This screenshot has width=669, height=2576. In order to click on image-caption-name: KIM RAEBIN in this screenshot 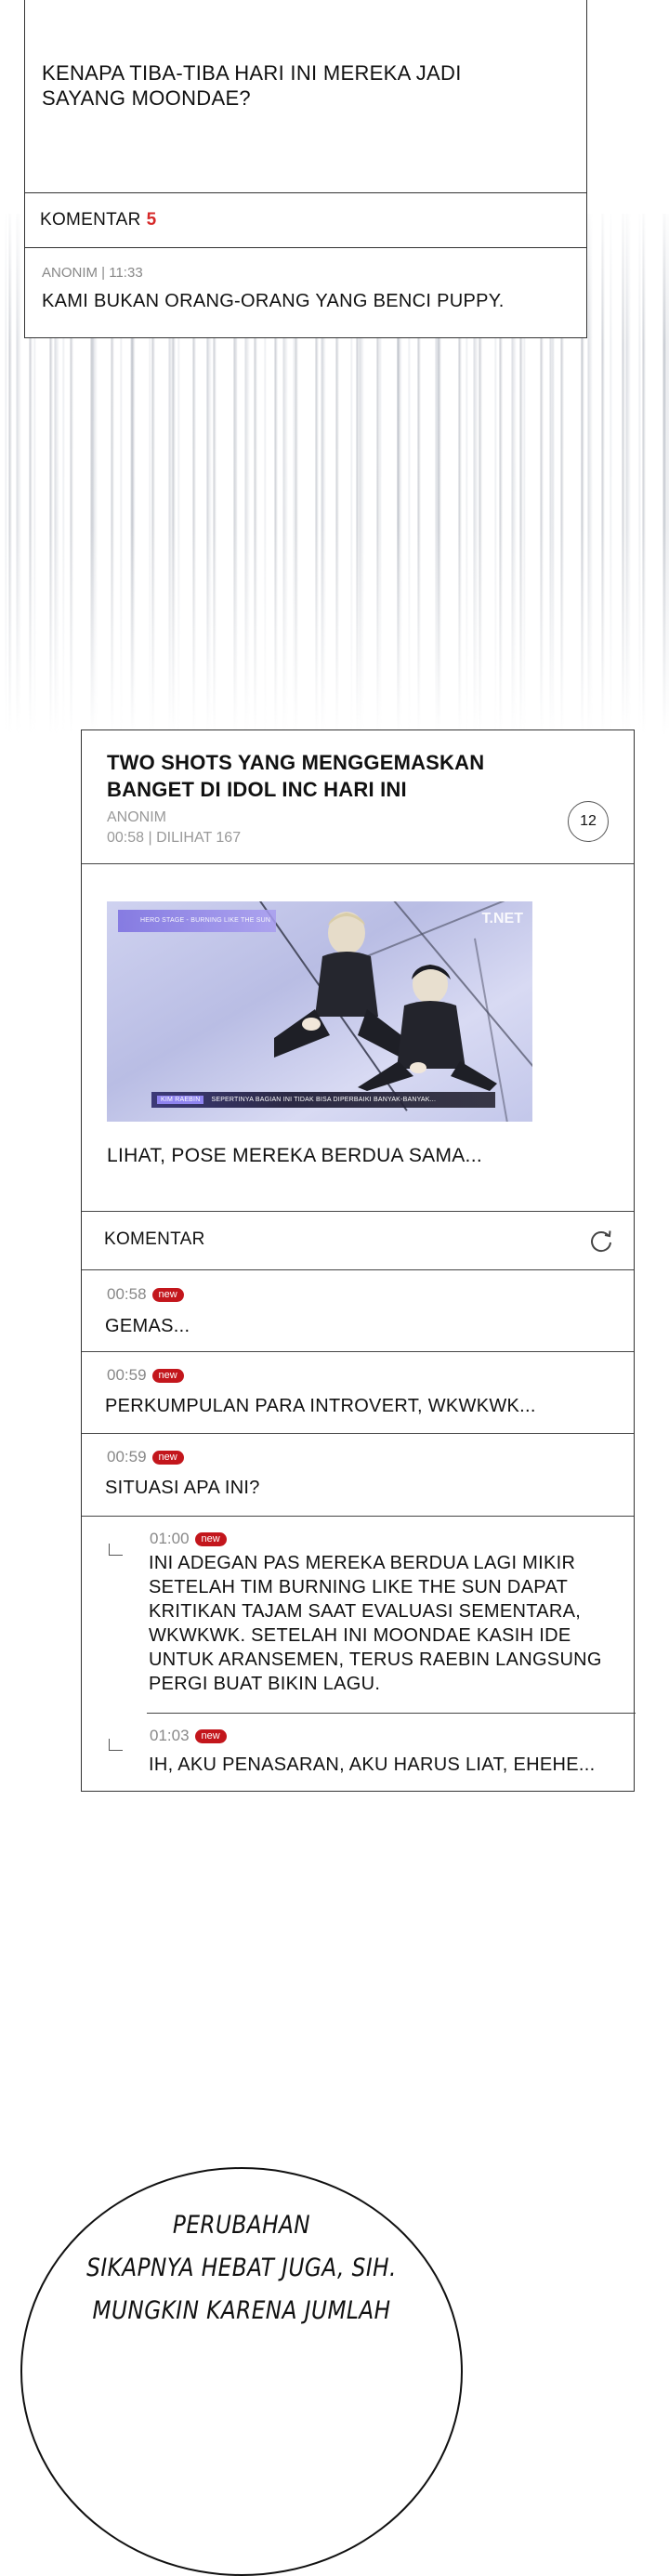, I will do `click(181, 1100)`.